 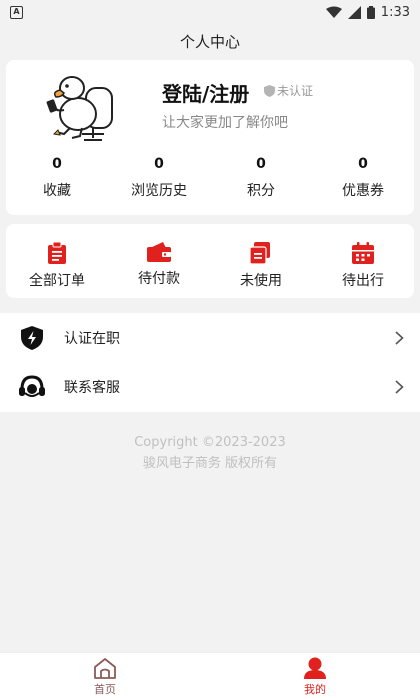 I want to click on stat-coupons: 0 优惠券, so click(x=363, y=178).